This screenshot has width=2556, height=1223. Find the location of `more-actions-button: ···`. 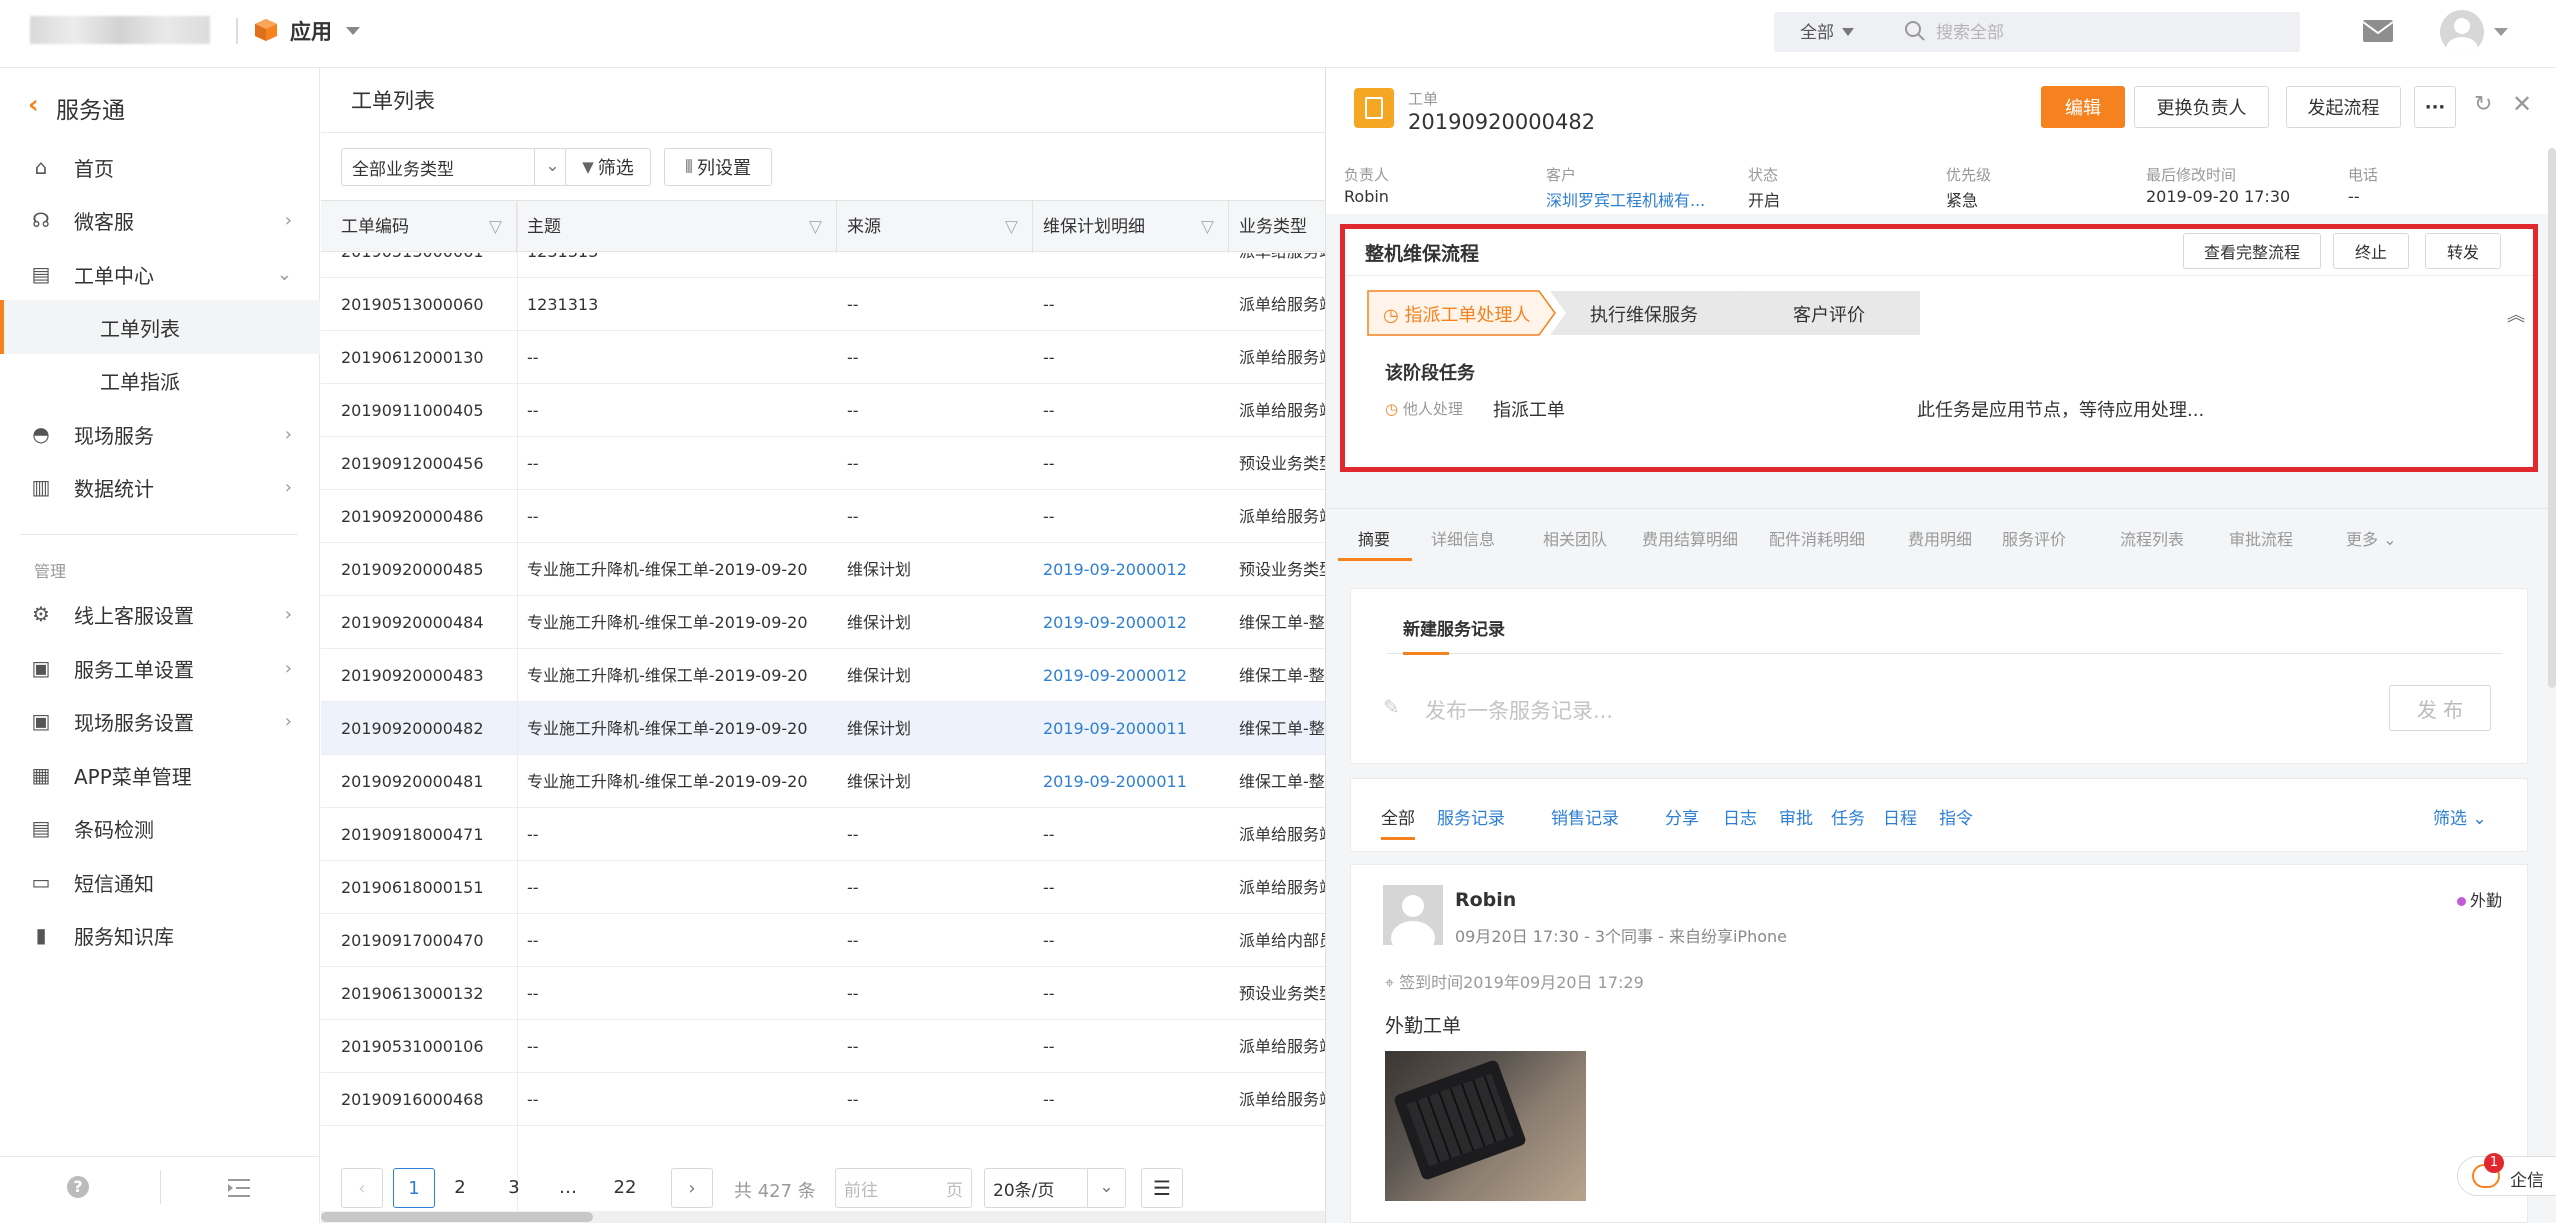

more-actions-button: ··· is located at coordinates (2435, 107).